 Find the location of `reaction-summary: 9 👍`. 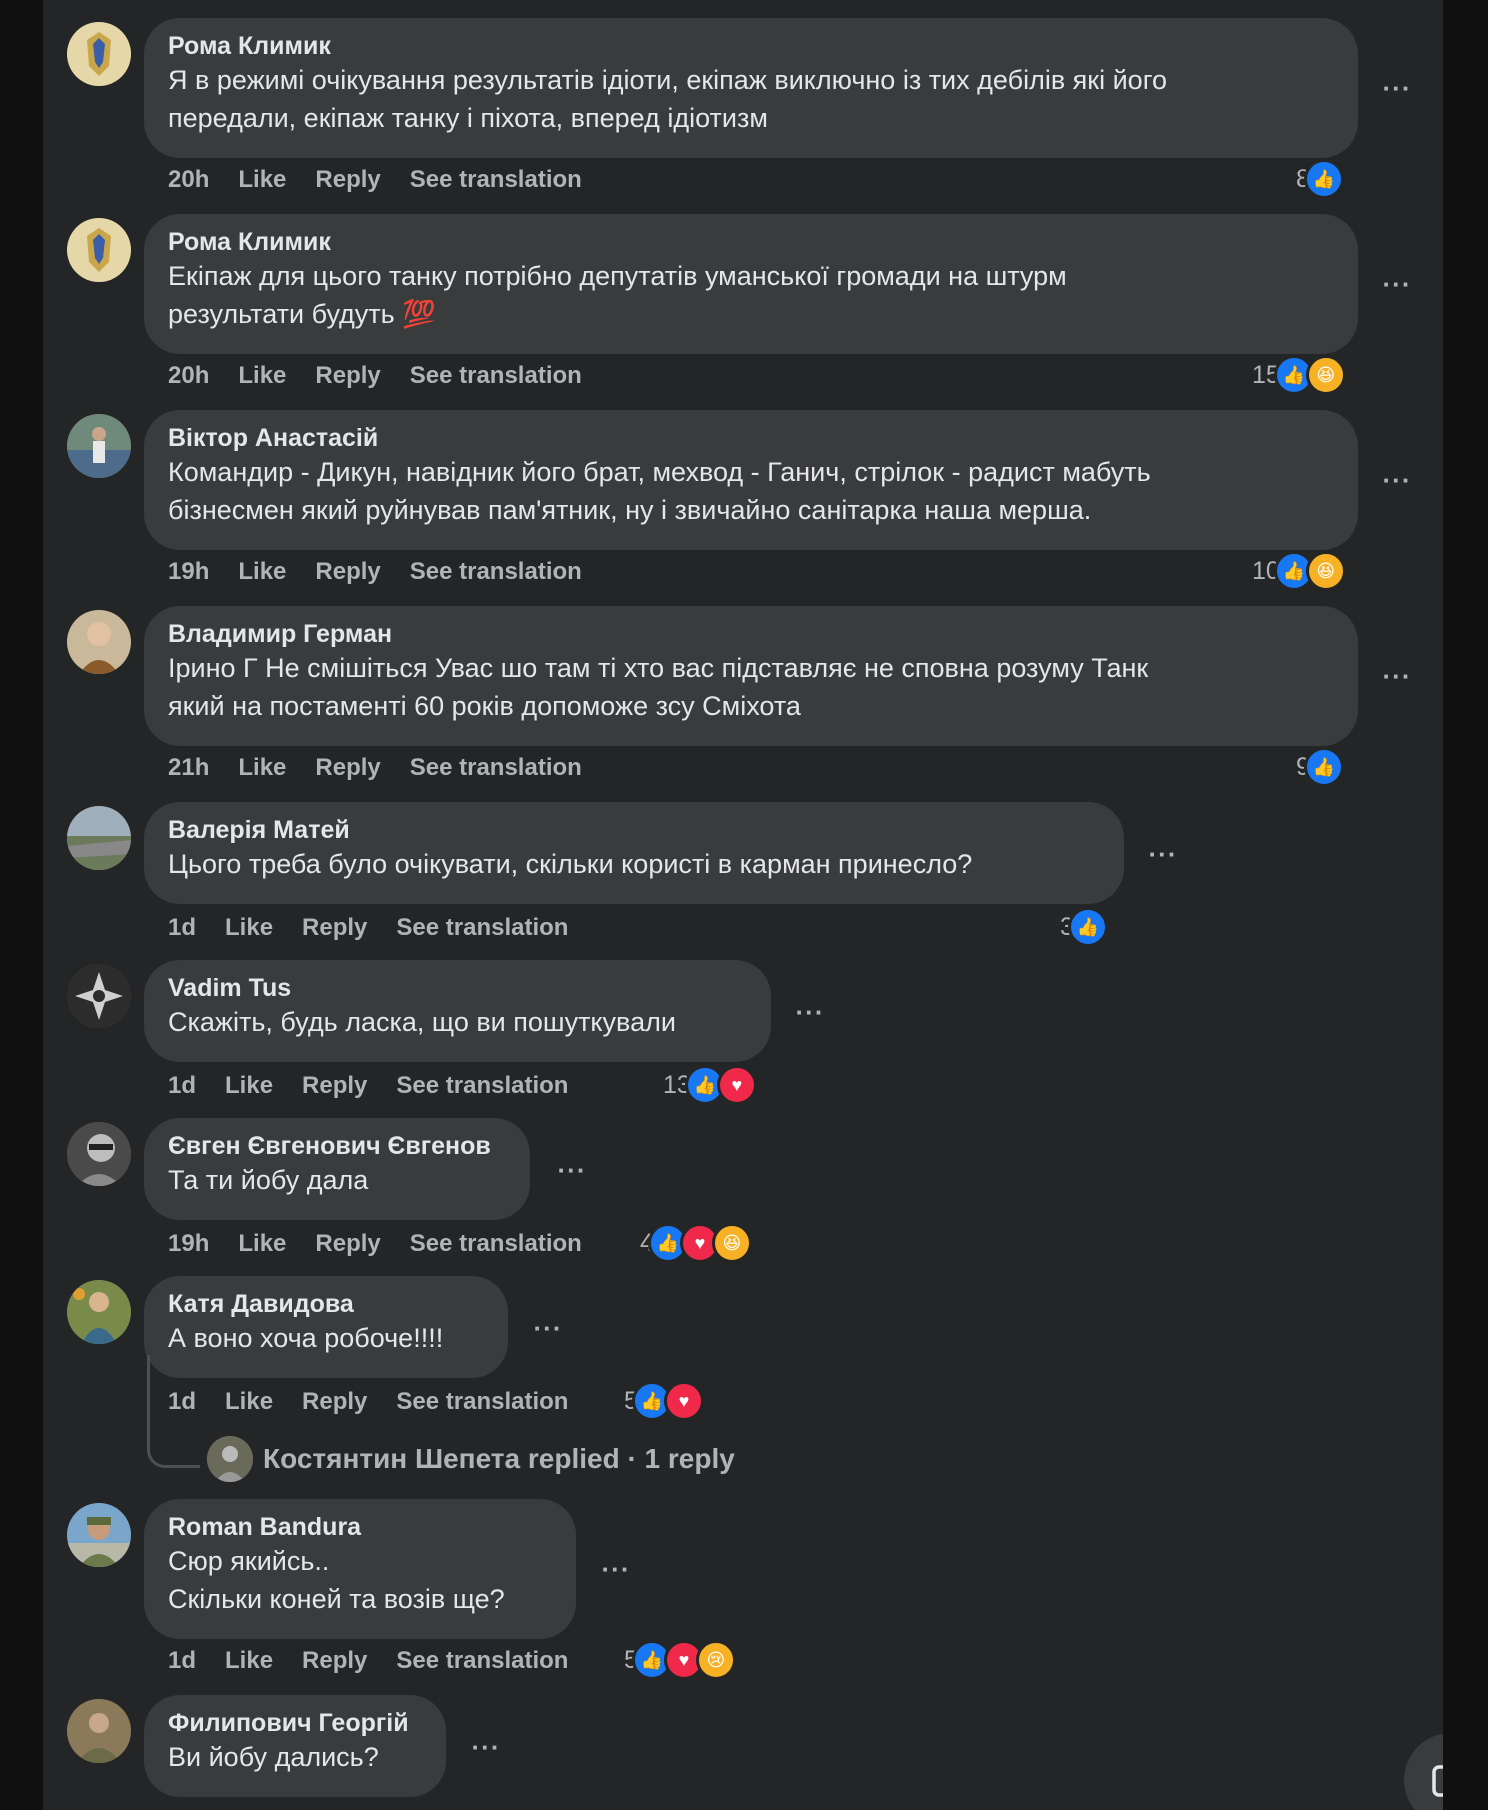

reaction-summary: 9 👍 is located at coordinates (1320, 767).